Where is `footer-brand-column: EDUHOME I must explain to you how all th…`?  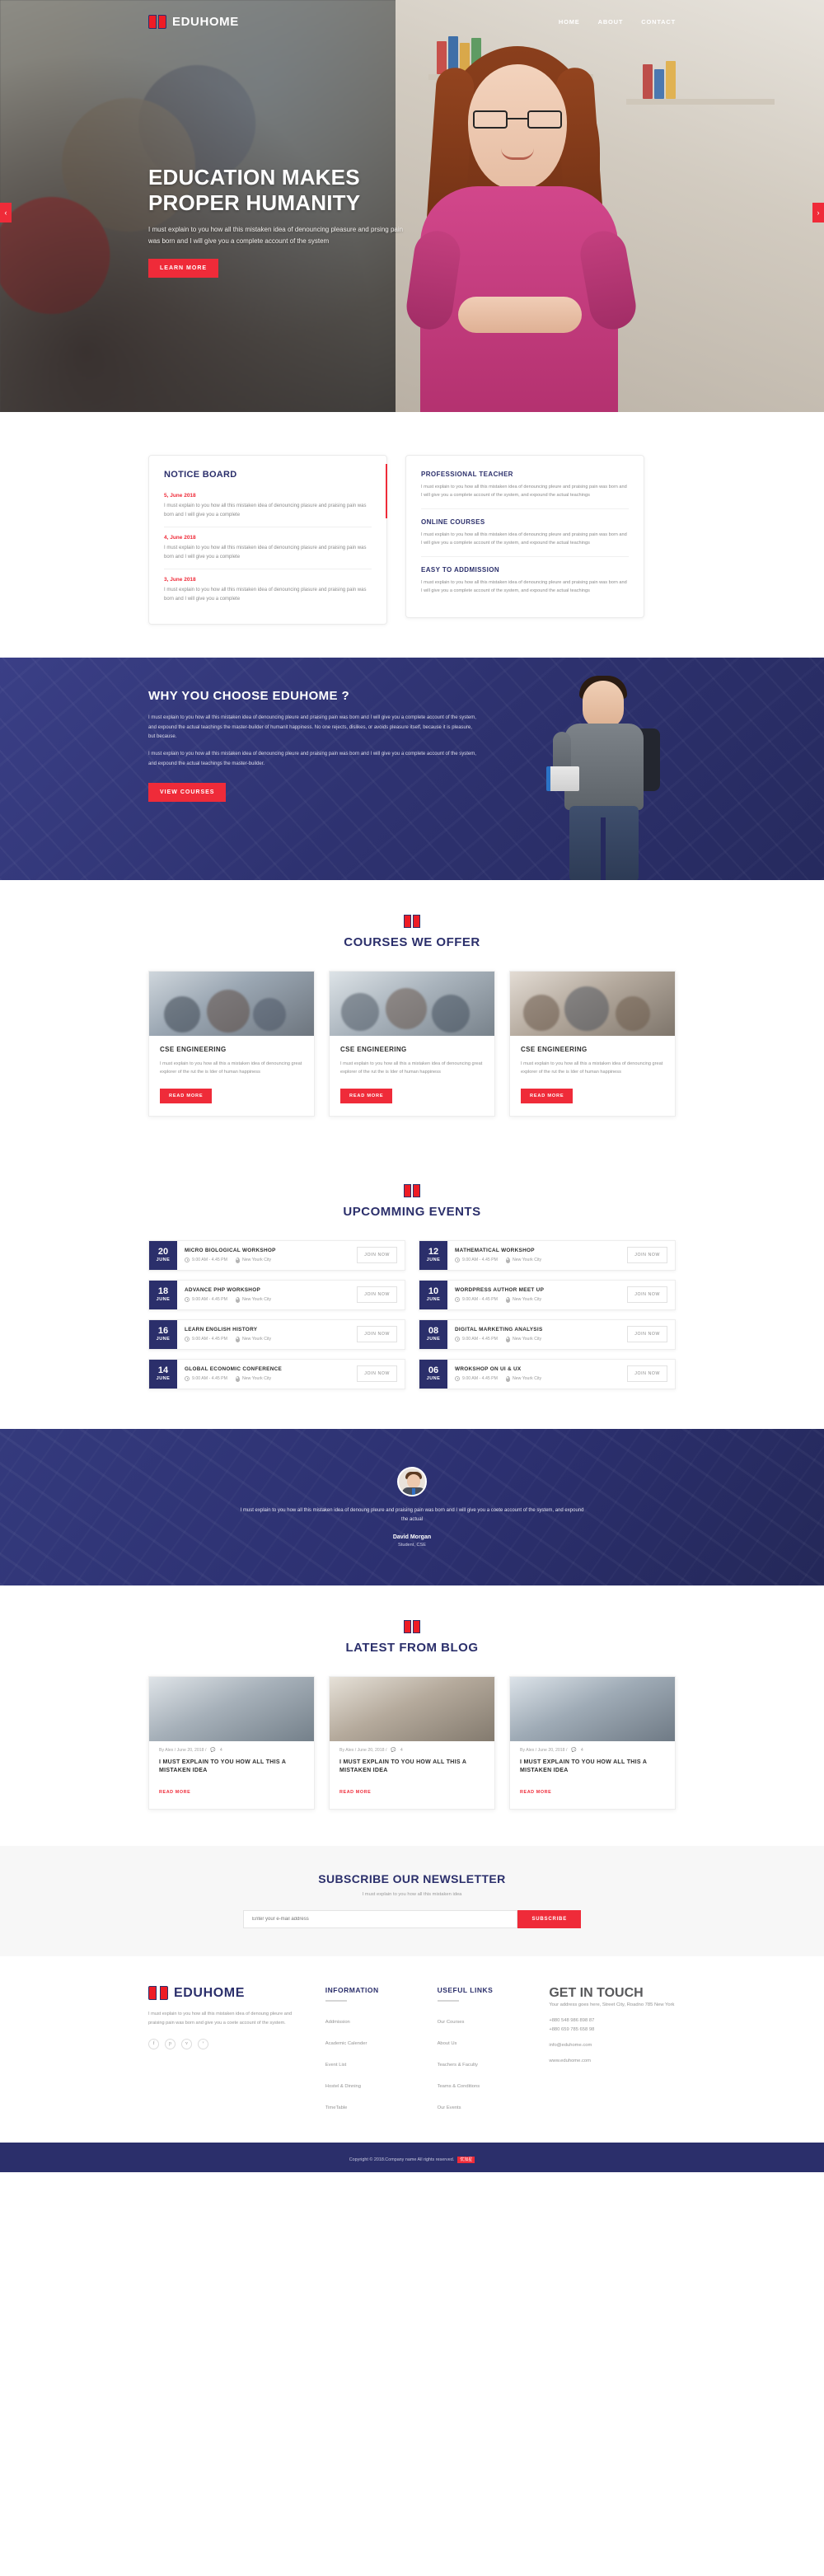
footer-brand-column: EDUHOME I must explain to you how all th… is located at coordinates (226, 2052).